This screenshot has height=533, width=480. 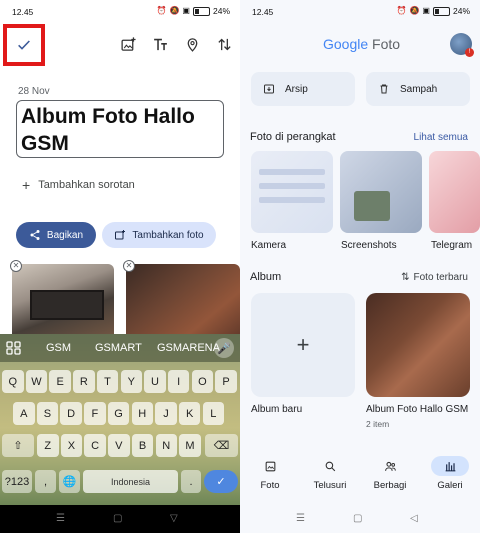 I want to click on album-title-input: Album Foto Hallo GSM, so click(x=120, y=129).